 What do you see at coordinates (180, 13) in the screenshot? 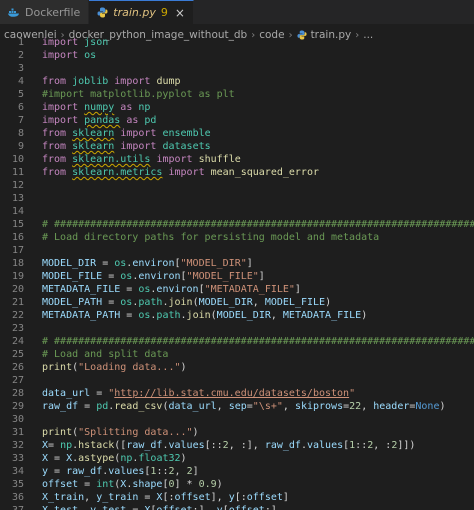
I see `close-icon: ×` at bounding box center [180, 13].